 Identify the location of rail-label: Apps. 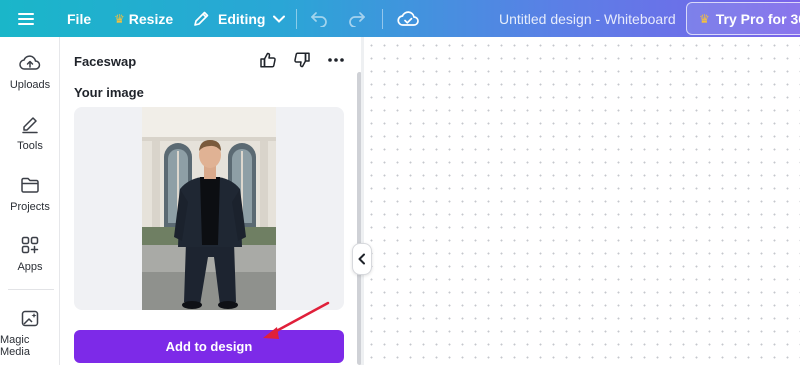
(30, 267).